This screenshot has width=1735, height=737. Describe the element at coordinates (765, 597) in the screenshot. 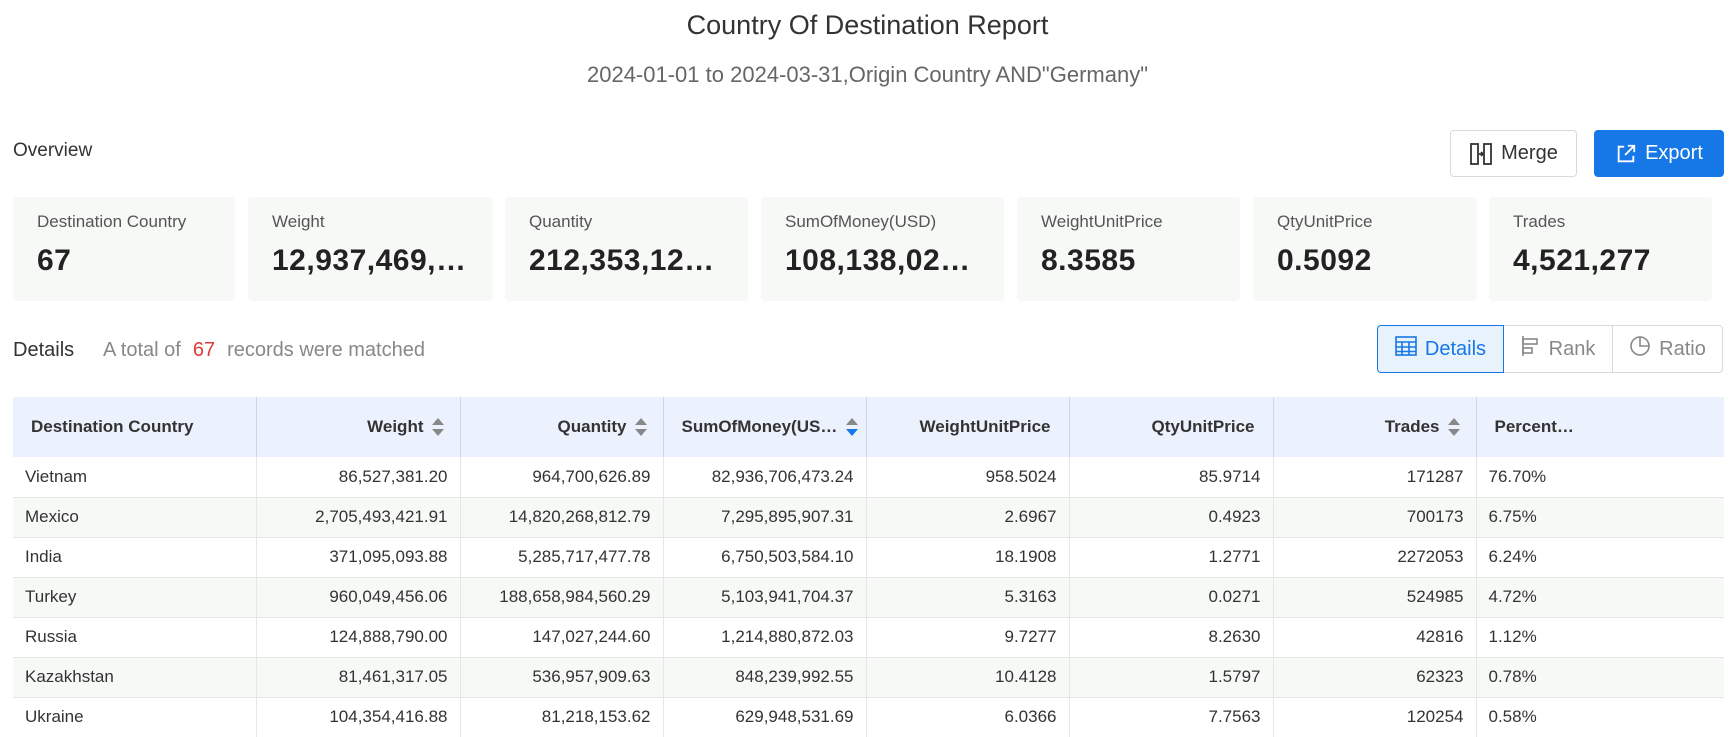

I see `table-cell: 5,103,941,704.37` at that location.